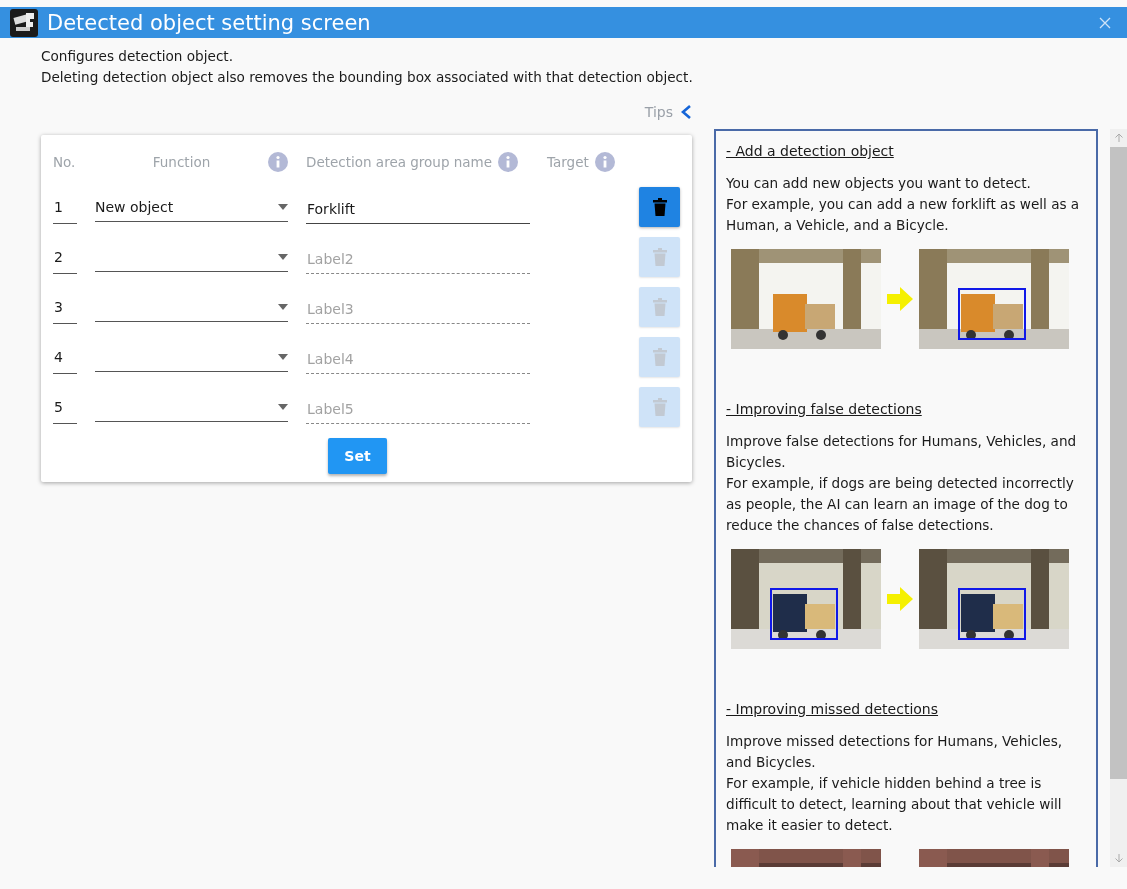 The width and height of the screenshot is (1127, 889). Describe the element at coordinates (65, 311) in the screenshot. I see `number-field: 3` at that location.